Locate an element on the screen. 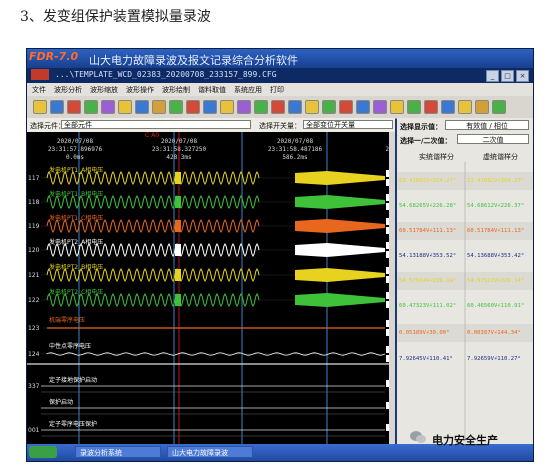 The height and width of the screenshot is (467, 558). display-value-select: 有效值 / 相位 is located at coordinates (487, 125).